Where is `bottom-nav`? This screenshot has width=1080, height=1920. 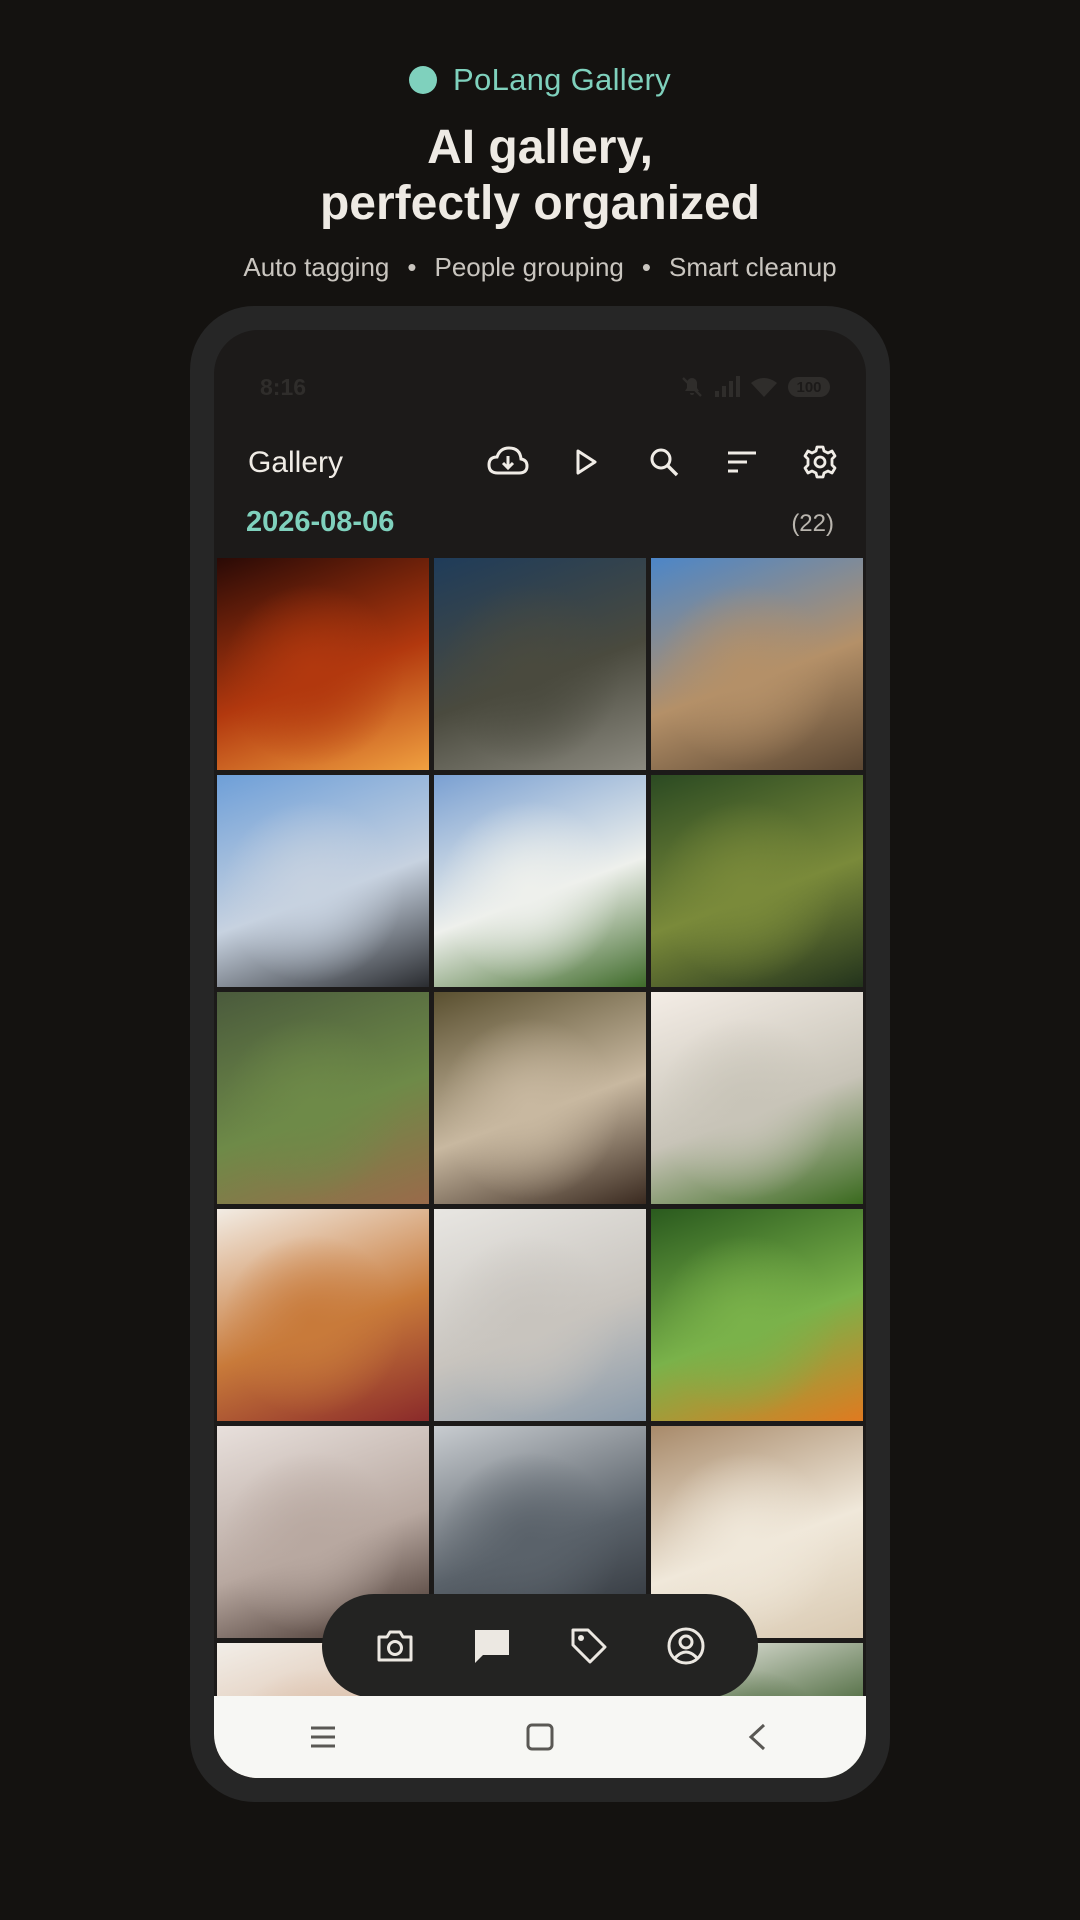
bottom-nav is located at coordinates (540, 1646).